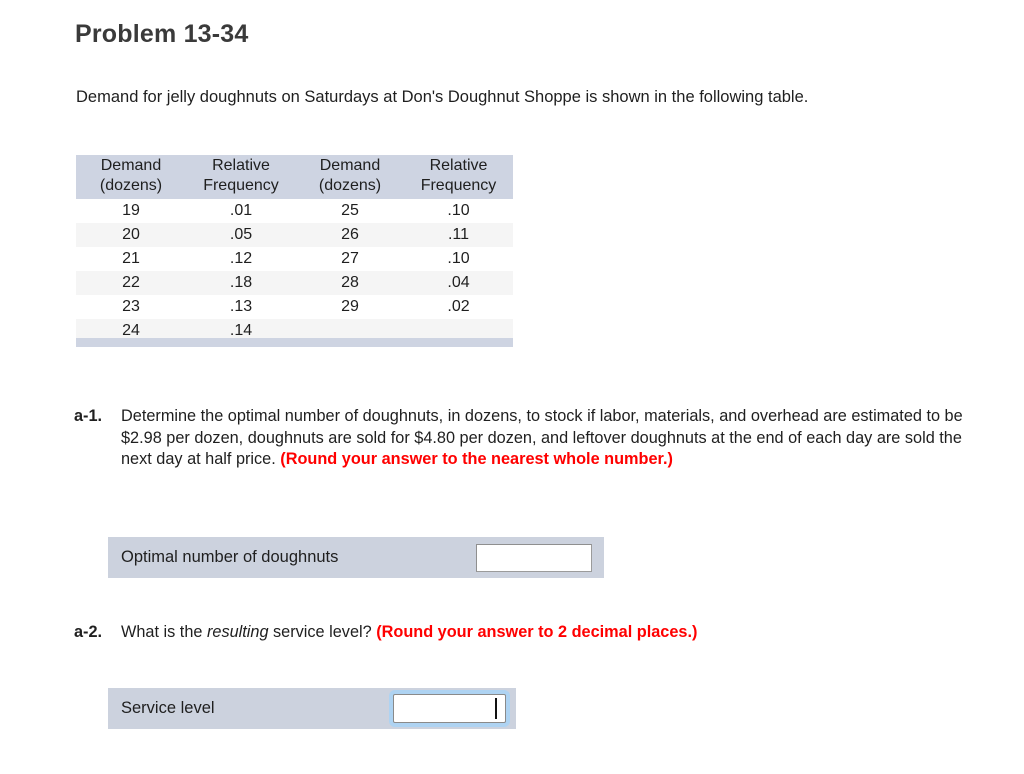 This screenshot has width=1024, height=774. I want to click on column-header-frequency-right: Relative Frequency, so click(458, 177).